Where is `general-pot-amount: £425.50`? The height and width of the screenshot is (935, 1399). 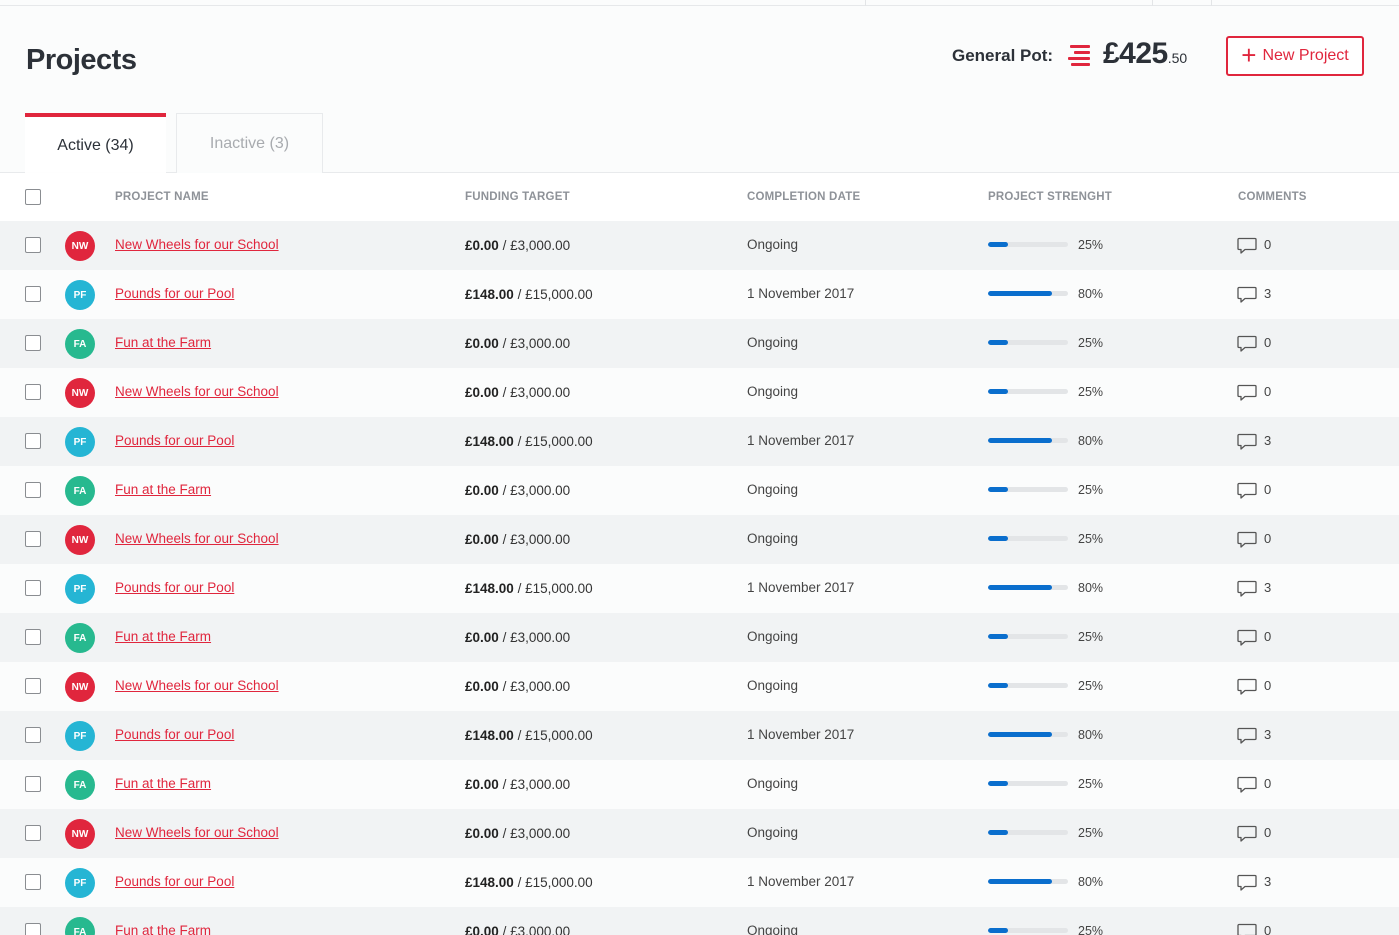
general-pot-amount: £425.50 is located at coordinates (1145, 54).